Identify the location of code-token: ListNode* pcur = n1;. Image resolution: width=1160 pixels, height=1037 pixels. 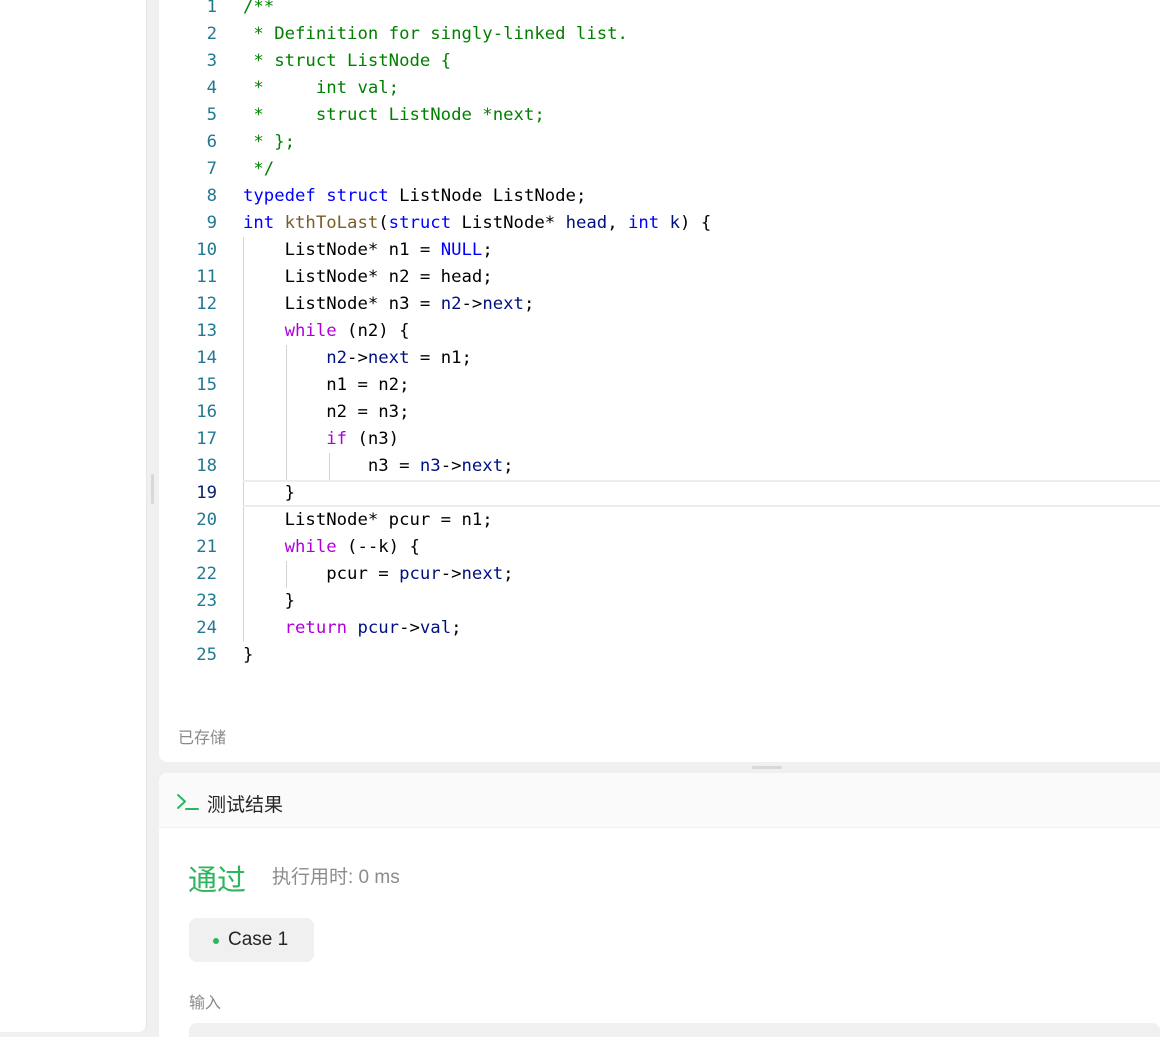
(368, 520).